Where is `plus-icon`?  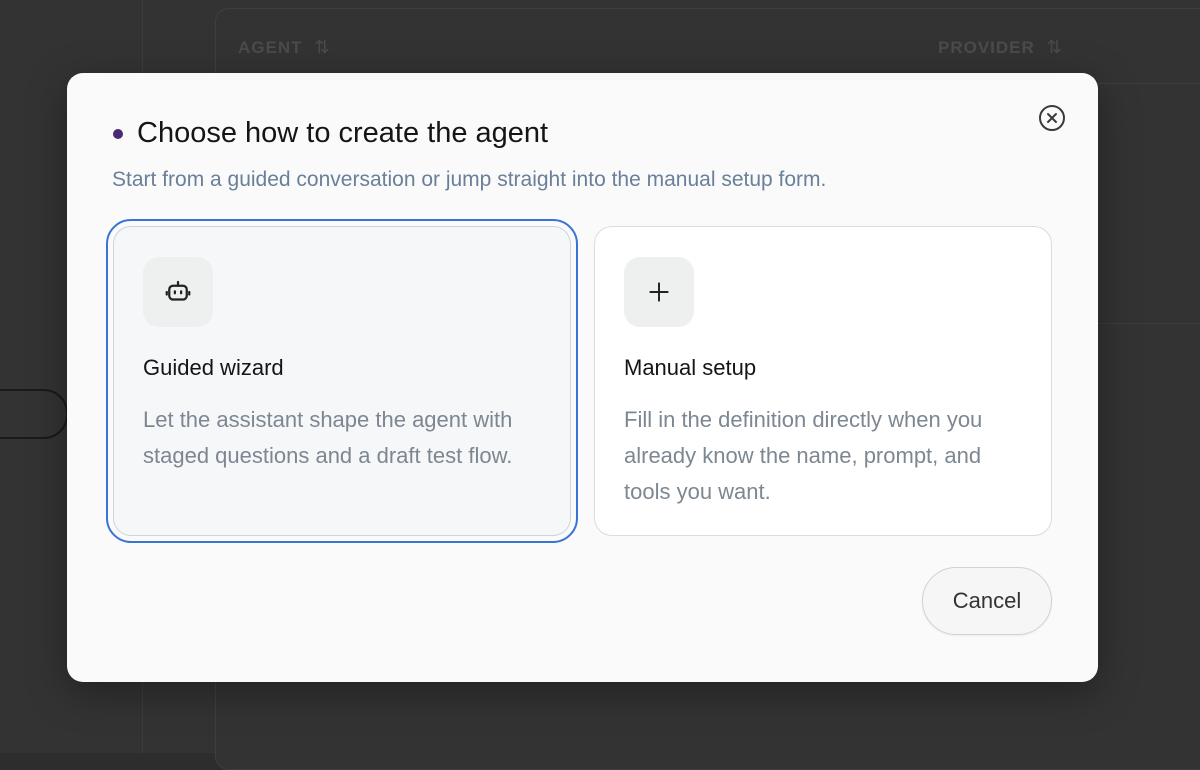
plus-icon is located at coordinates (659, 292).